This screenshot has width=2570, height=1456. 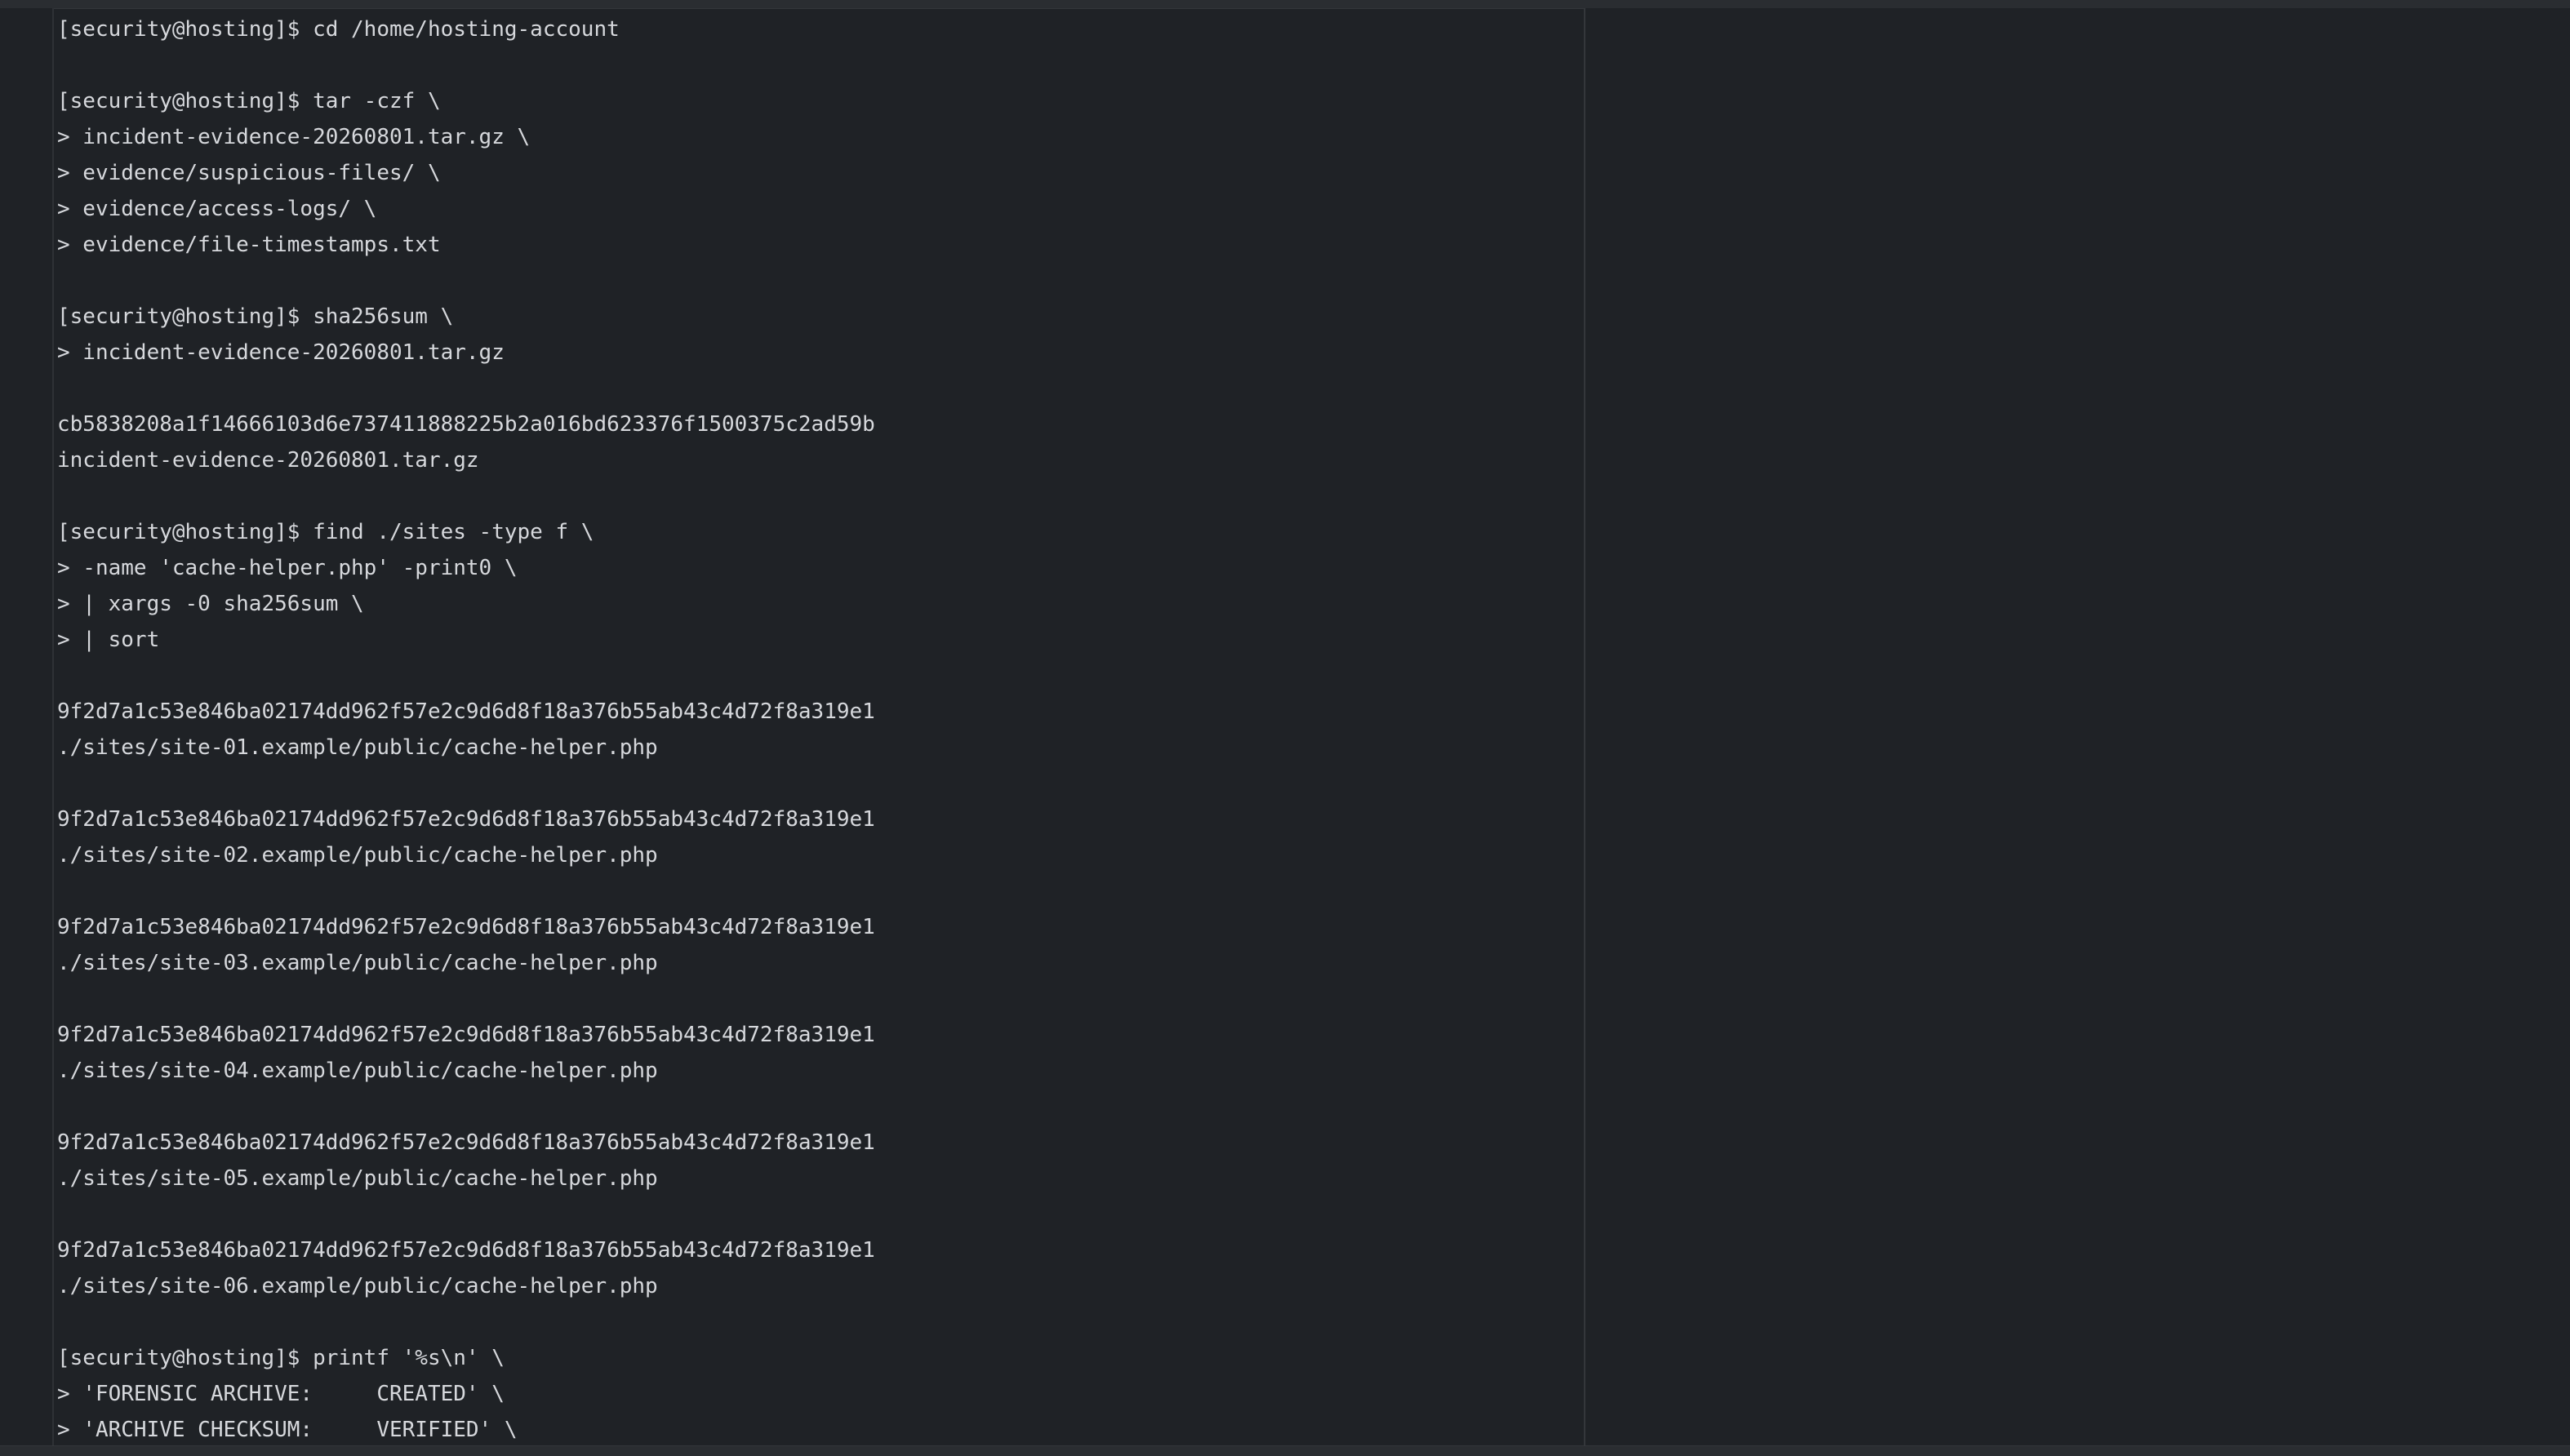 What do you see at coordinates (281, 1394) in the screenshot?
I see `terminal-line: > 'FORENSIC ARCHIVE: CREATED' \` at bounding box center [281, 1394].